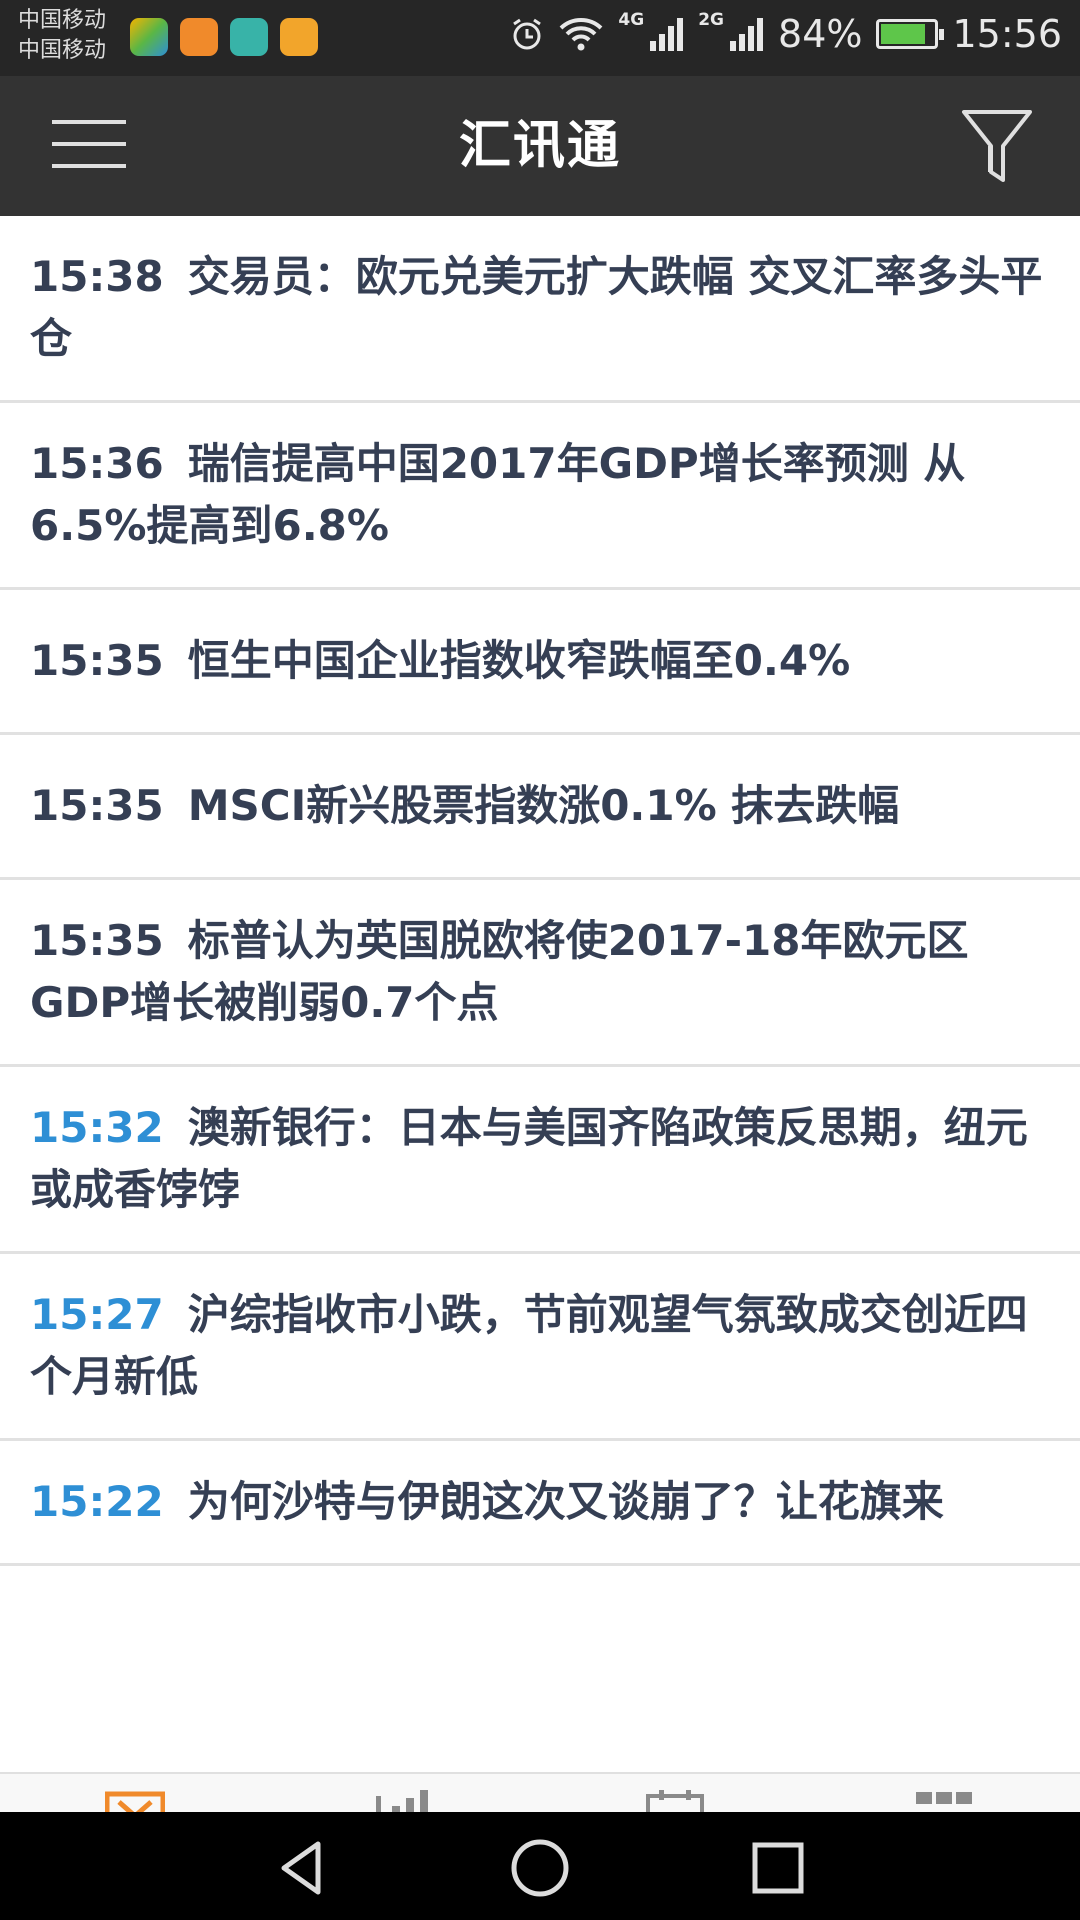 This screenshot has width=1080, height=1920. Describe the element at coordinates (543, 805) in the screenshot. I see `news-headline: MSCI新兴股票指数涨0.1% 抹去跌幅` at that location.